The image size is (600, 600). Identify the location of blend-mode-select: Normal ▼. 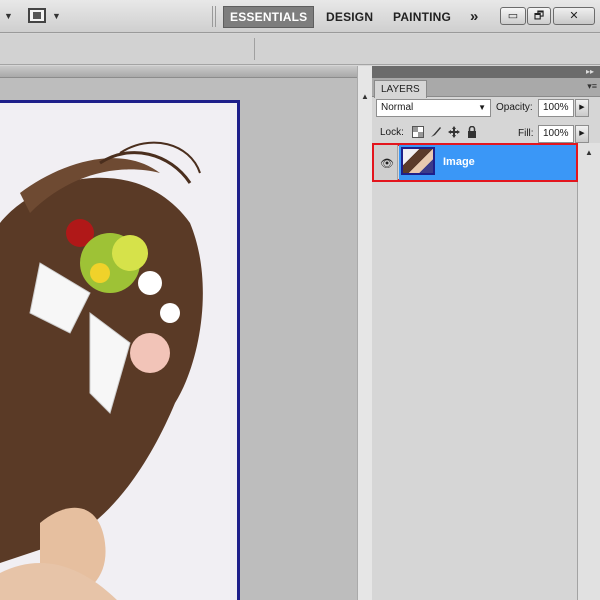
(433, 108).